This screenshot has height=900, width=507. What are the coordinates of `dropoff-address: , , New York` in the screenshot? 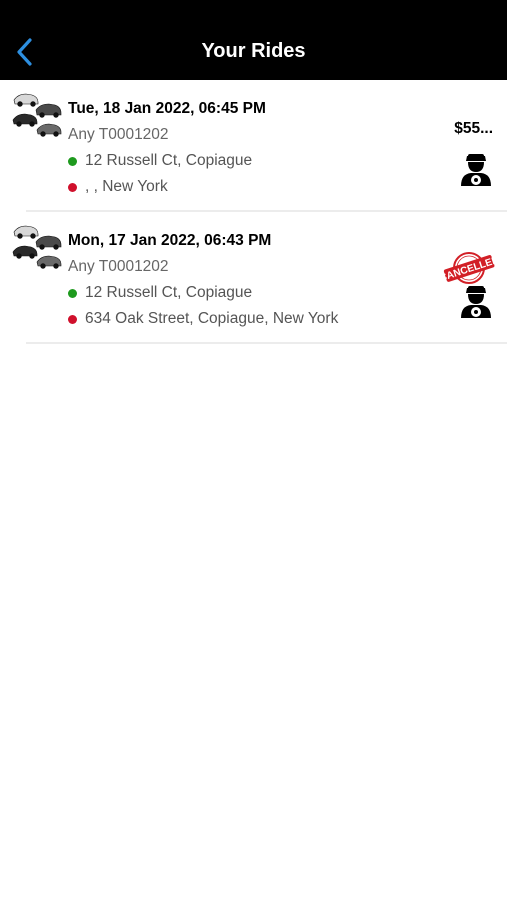 It's located at (126, 186).